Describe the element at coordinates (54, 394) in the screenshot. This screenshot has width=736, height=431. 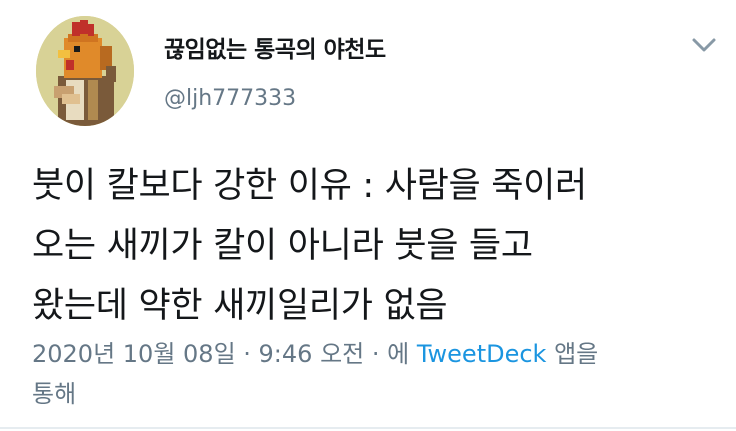
I see `tweet-meta-line-2: 통해` at that location.